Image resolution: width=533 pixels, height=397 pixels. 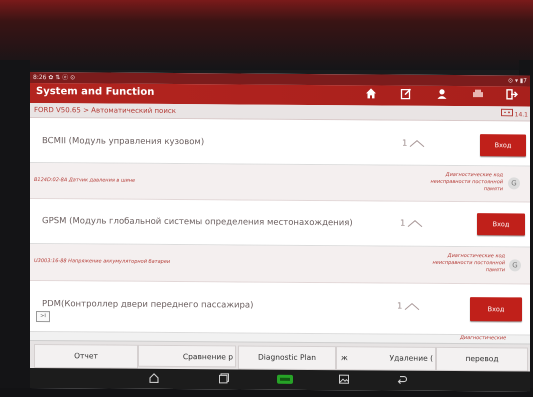 I want to click on screenshot-icon, so click(x=344, y=381).